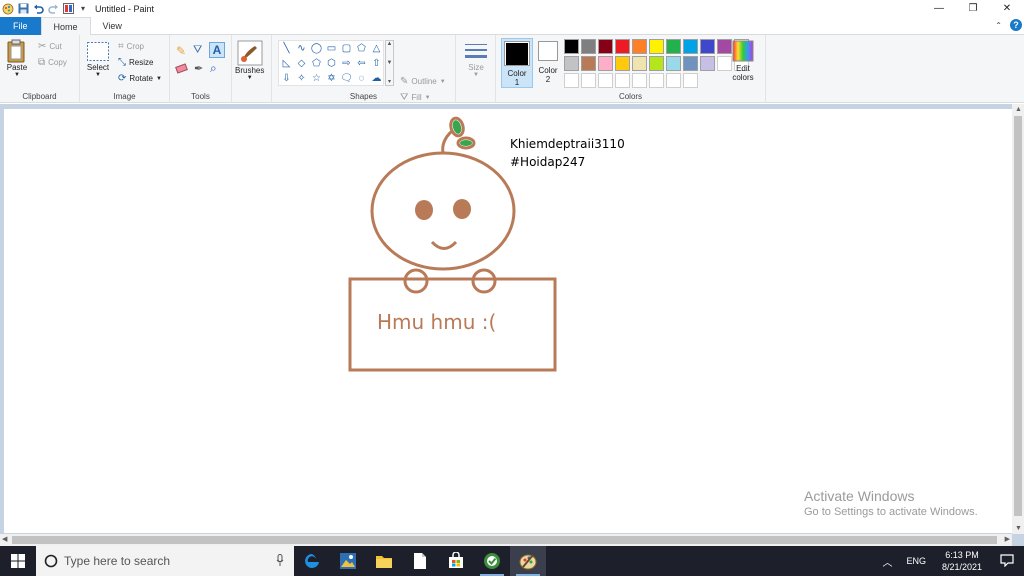  What do you see at coordinates (389, 81) in the screenshot?
I see `expand-gallery-icon: ▾` at bounding box center [389, 81].